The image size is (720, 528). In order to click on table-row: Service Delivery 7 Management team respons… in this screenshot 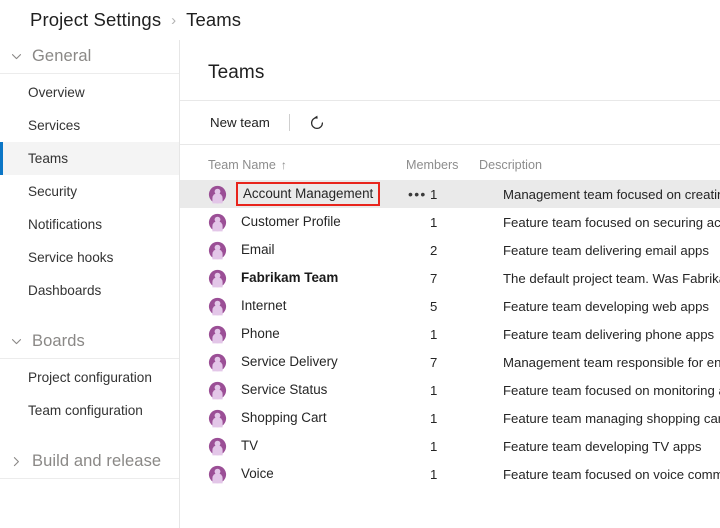, I will do `click(450, 362)`.